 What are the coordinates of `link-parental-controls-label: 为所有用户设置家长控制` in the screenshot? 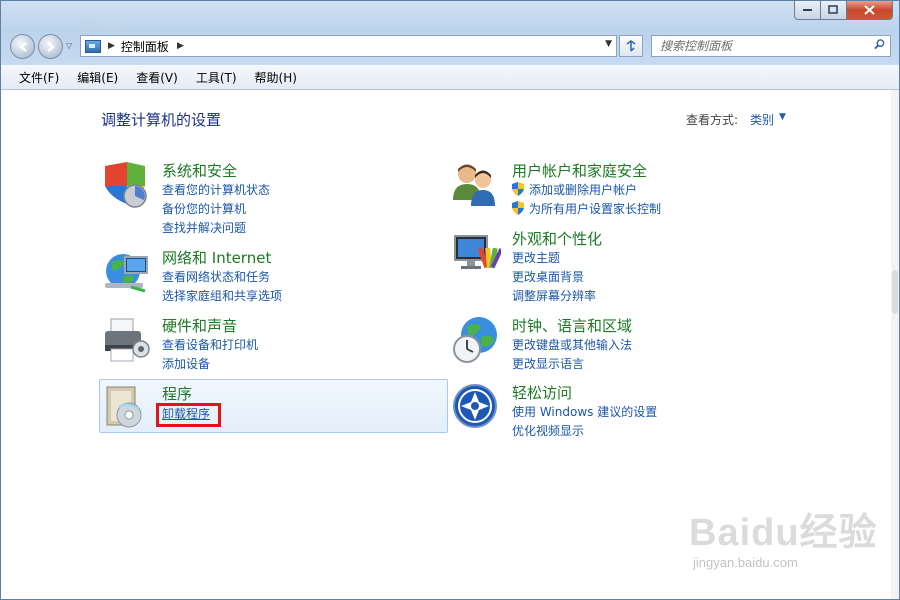 It's located at (595, 209).